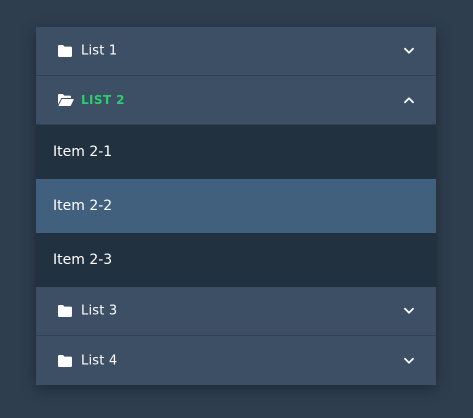 Image resolution: width=473 pixels, height=418 pixels. Describe the element at coordinates (99, 311) in the screenshot. I see `list-3-label: List 3` at that location.